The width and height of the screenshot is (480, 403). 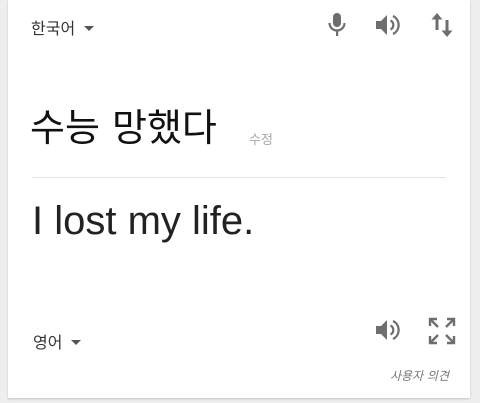 I want to click on target-speaker-button, so click(x=389, y=330).